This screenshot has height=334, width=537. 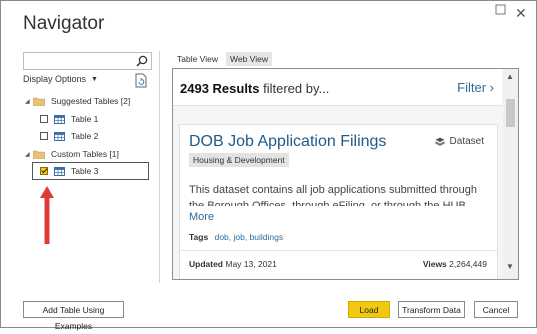 What do you see at coordinates (206, 264) in the screenshot?
I see `updated-label: Updated` at bounding box center [206, 264].